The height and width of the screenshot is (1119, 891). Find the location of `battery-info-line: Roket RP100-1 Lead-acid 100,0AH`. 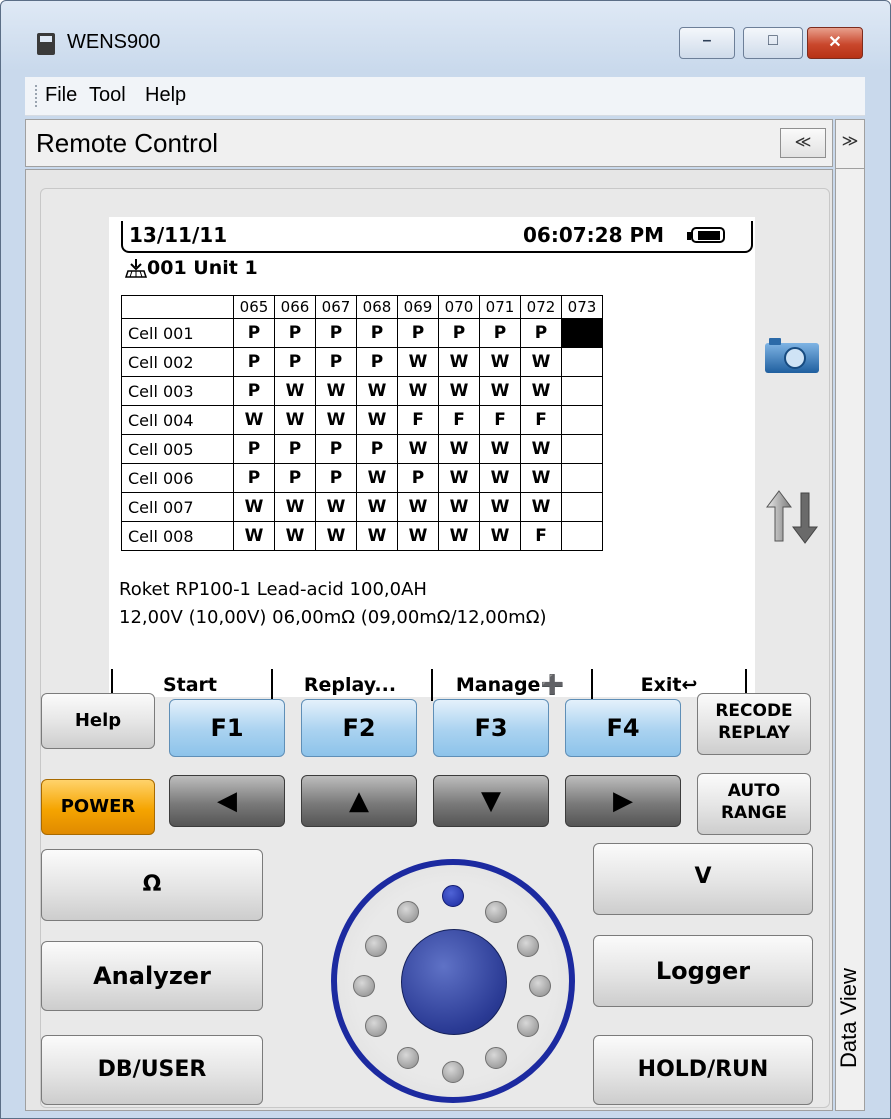

battery-info-line: Roket RP100-1 Lead-acid 100,0AH is located at coordinates (273, 589).